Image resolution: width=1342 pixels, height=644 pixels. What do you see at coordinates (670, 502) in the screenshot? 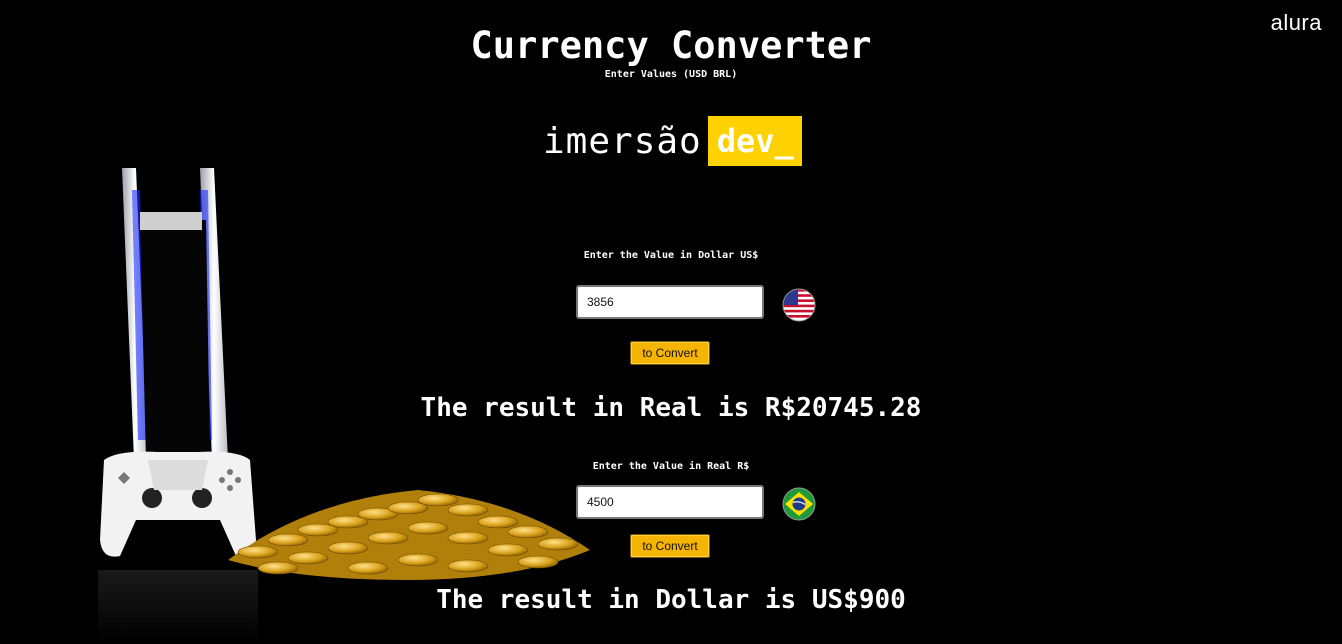
I see `brl-amount-input` at bounding box center [670, 502].